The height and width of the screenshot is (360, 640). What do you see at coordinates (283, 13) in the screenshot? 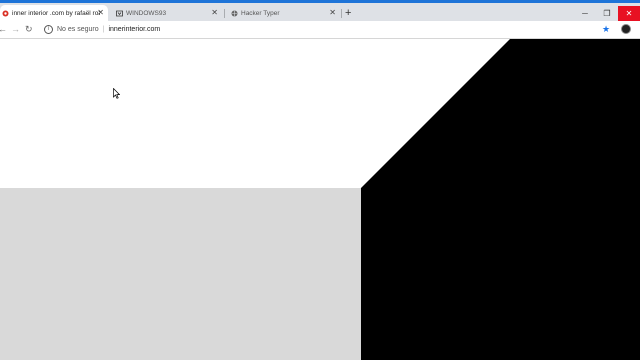
I see `tab-hacker-typer: Hacker Typer ✕` at bounding box center [283, 13].